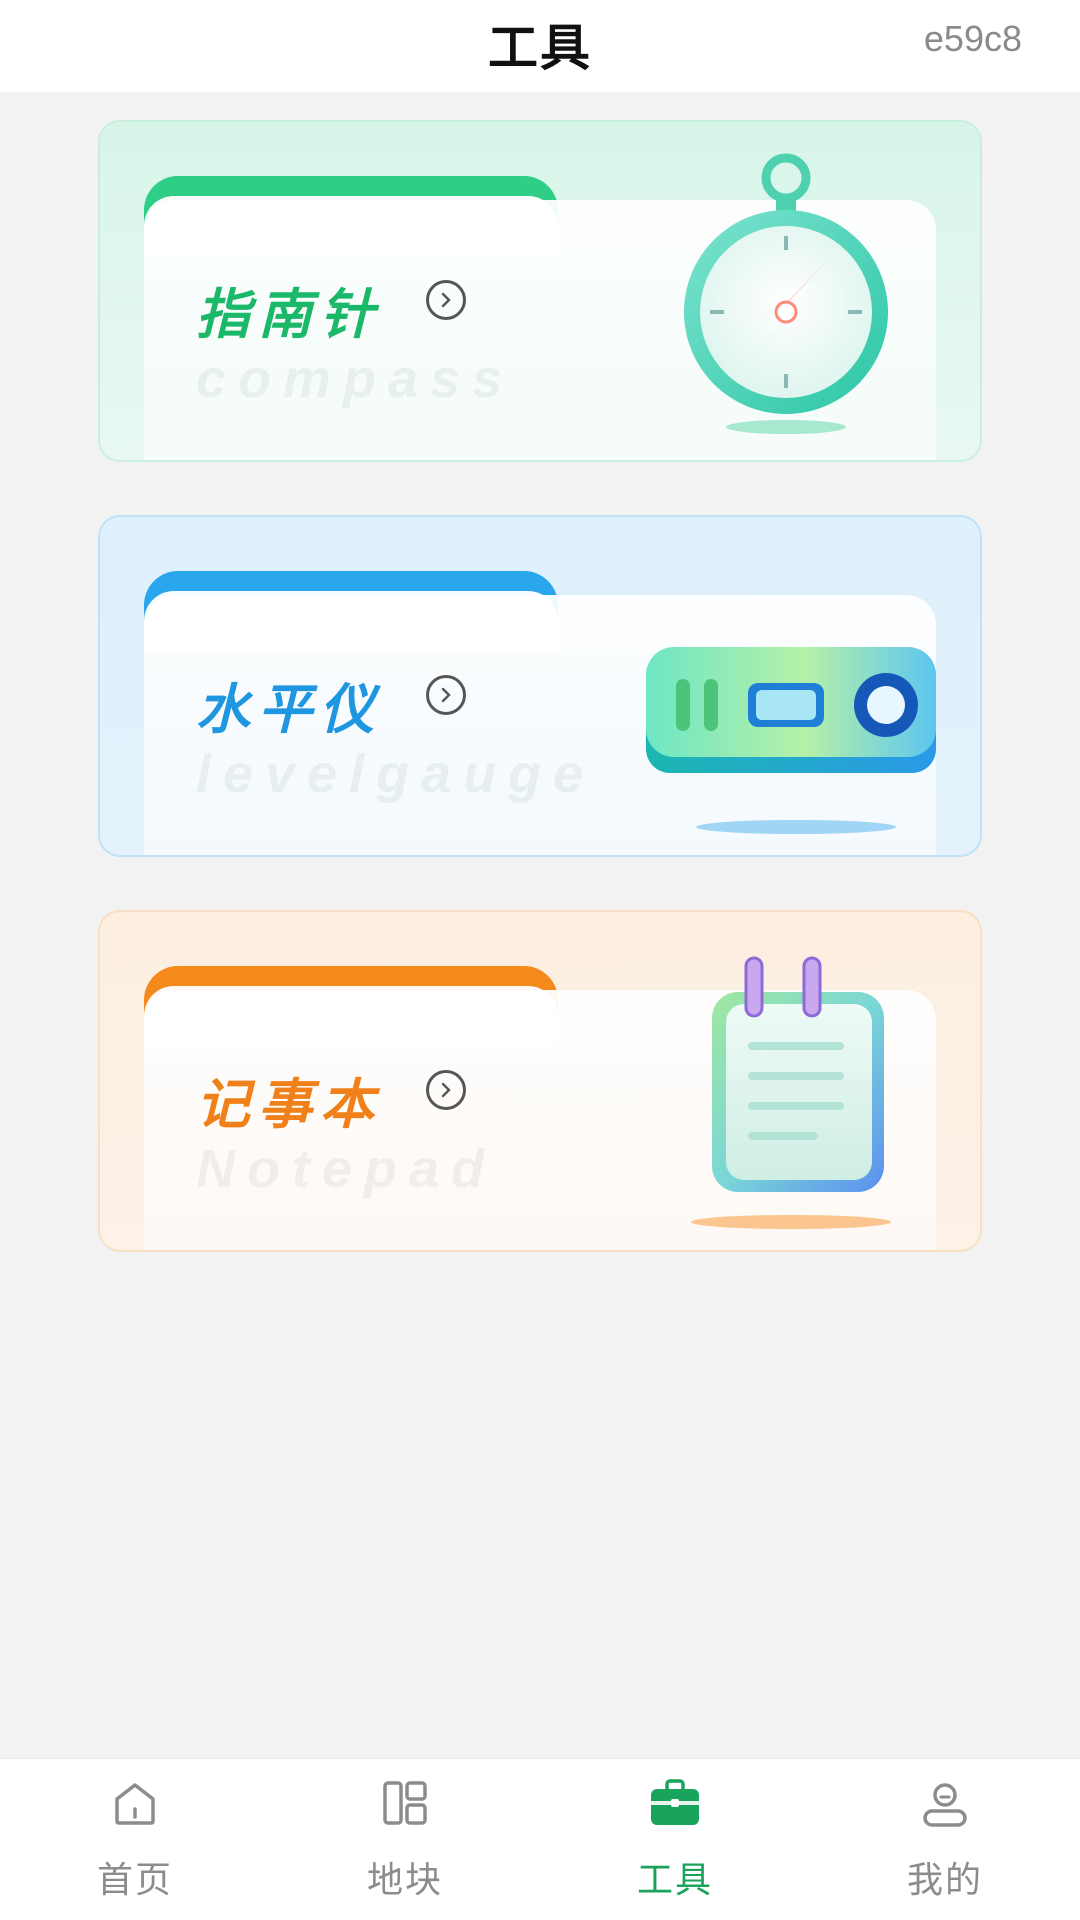  I want to click on bottom-tab-bar: 首页 地块 工具 我的, so click(540, 1839).